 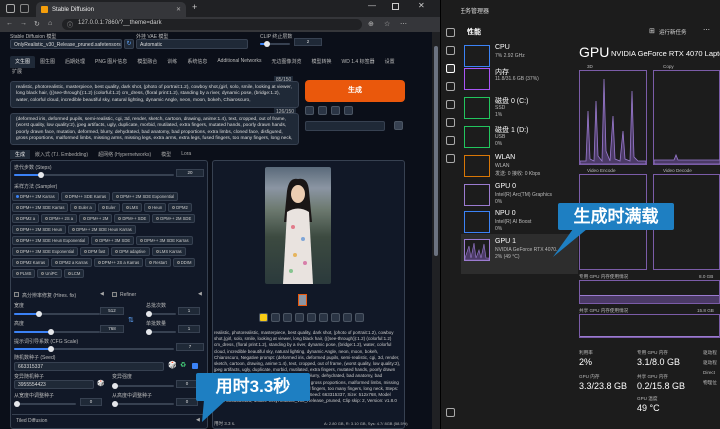 I want to click on sampler-option: DPM2 Karras, so click(x=31, y=262).